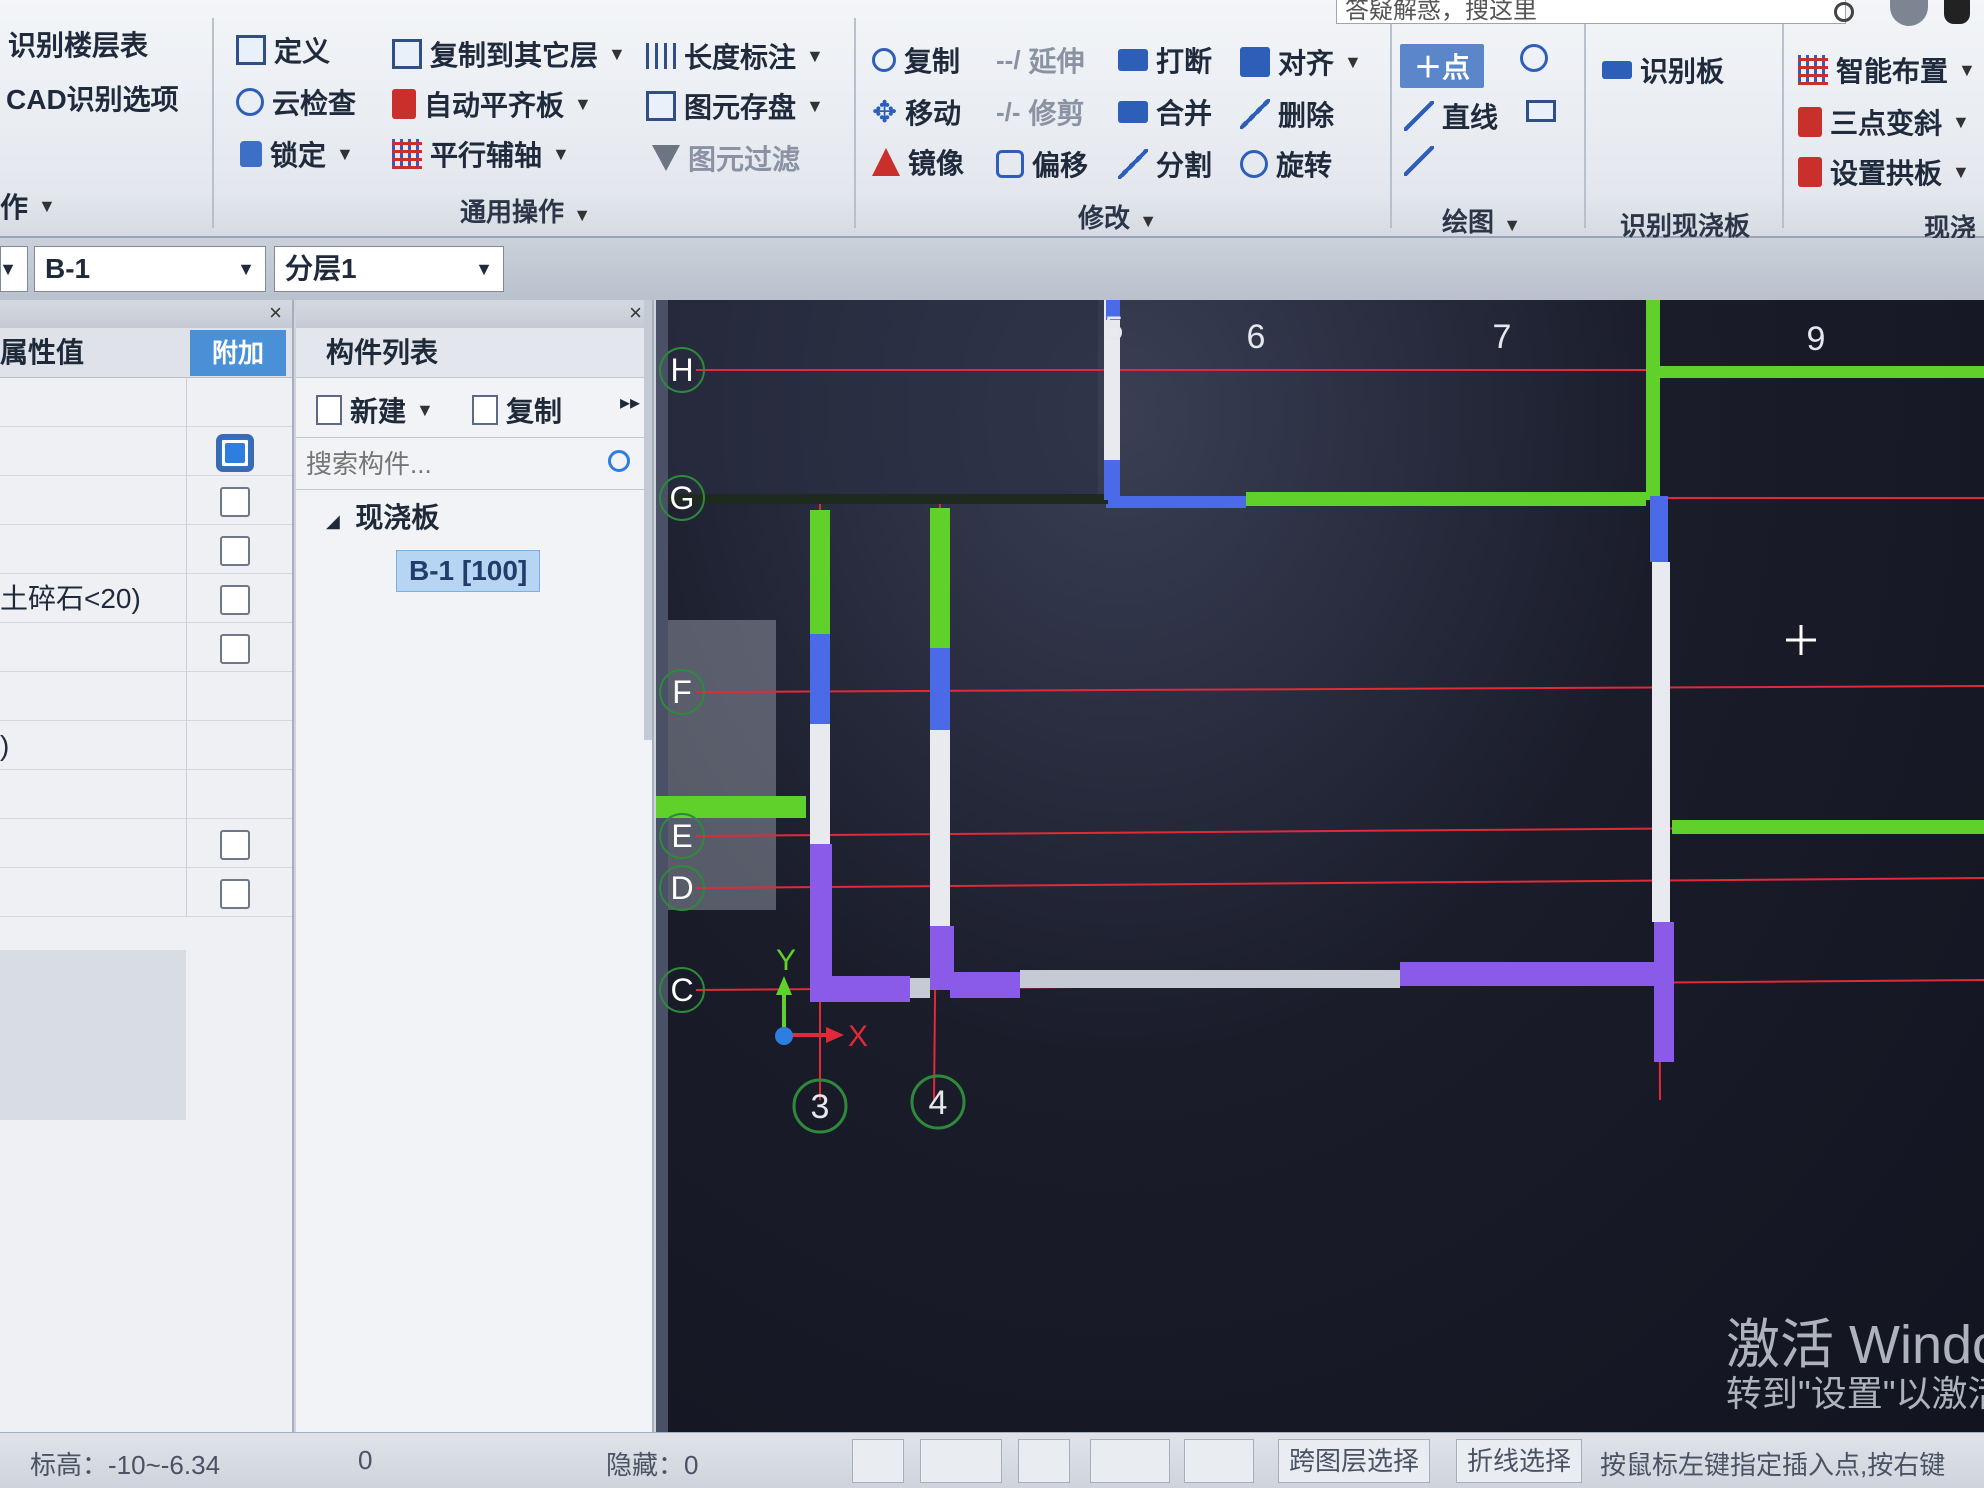  I want to click on scrollbar, so click(648, 520).